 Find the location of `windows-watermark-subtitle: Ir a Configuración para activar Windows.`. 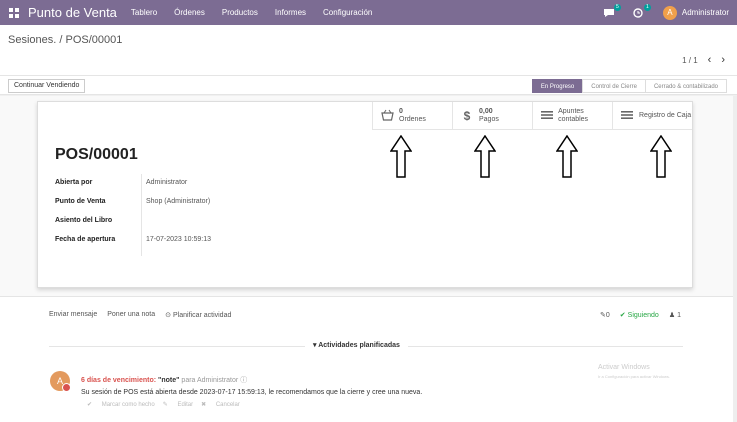

windows-watermark-subtitle: Ir a Configuración para activar Windows. is located at coordinates (634, 376).